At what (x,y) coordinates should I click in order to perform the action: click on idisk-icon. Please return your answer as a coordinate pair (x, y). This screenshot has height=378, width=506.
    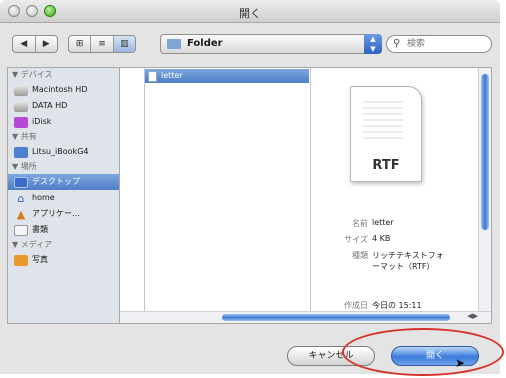
    Looking at the image, I should click on (21, 122).